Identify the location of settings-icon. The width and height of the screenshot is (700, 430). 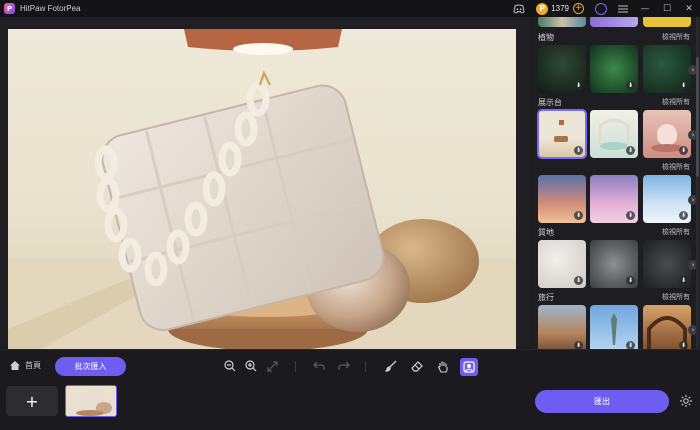
(686, 401).